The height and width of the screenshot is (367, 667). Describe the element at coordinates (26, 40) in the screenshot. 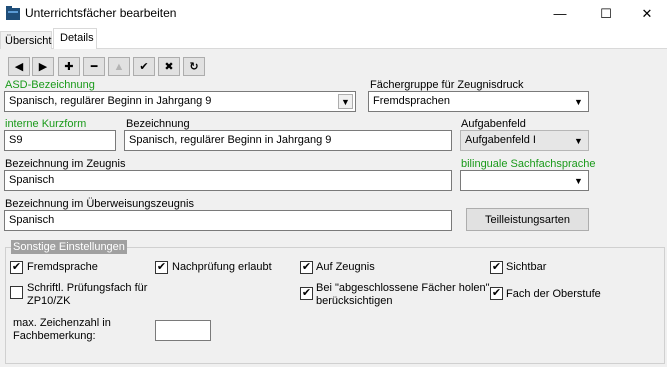

I see `tab-uebersicht: Übersicht` at that location.